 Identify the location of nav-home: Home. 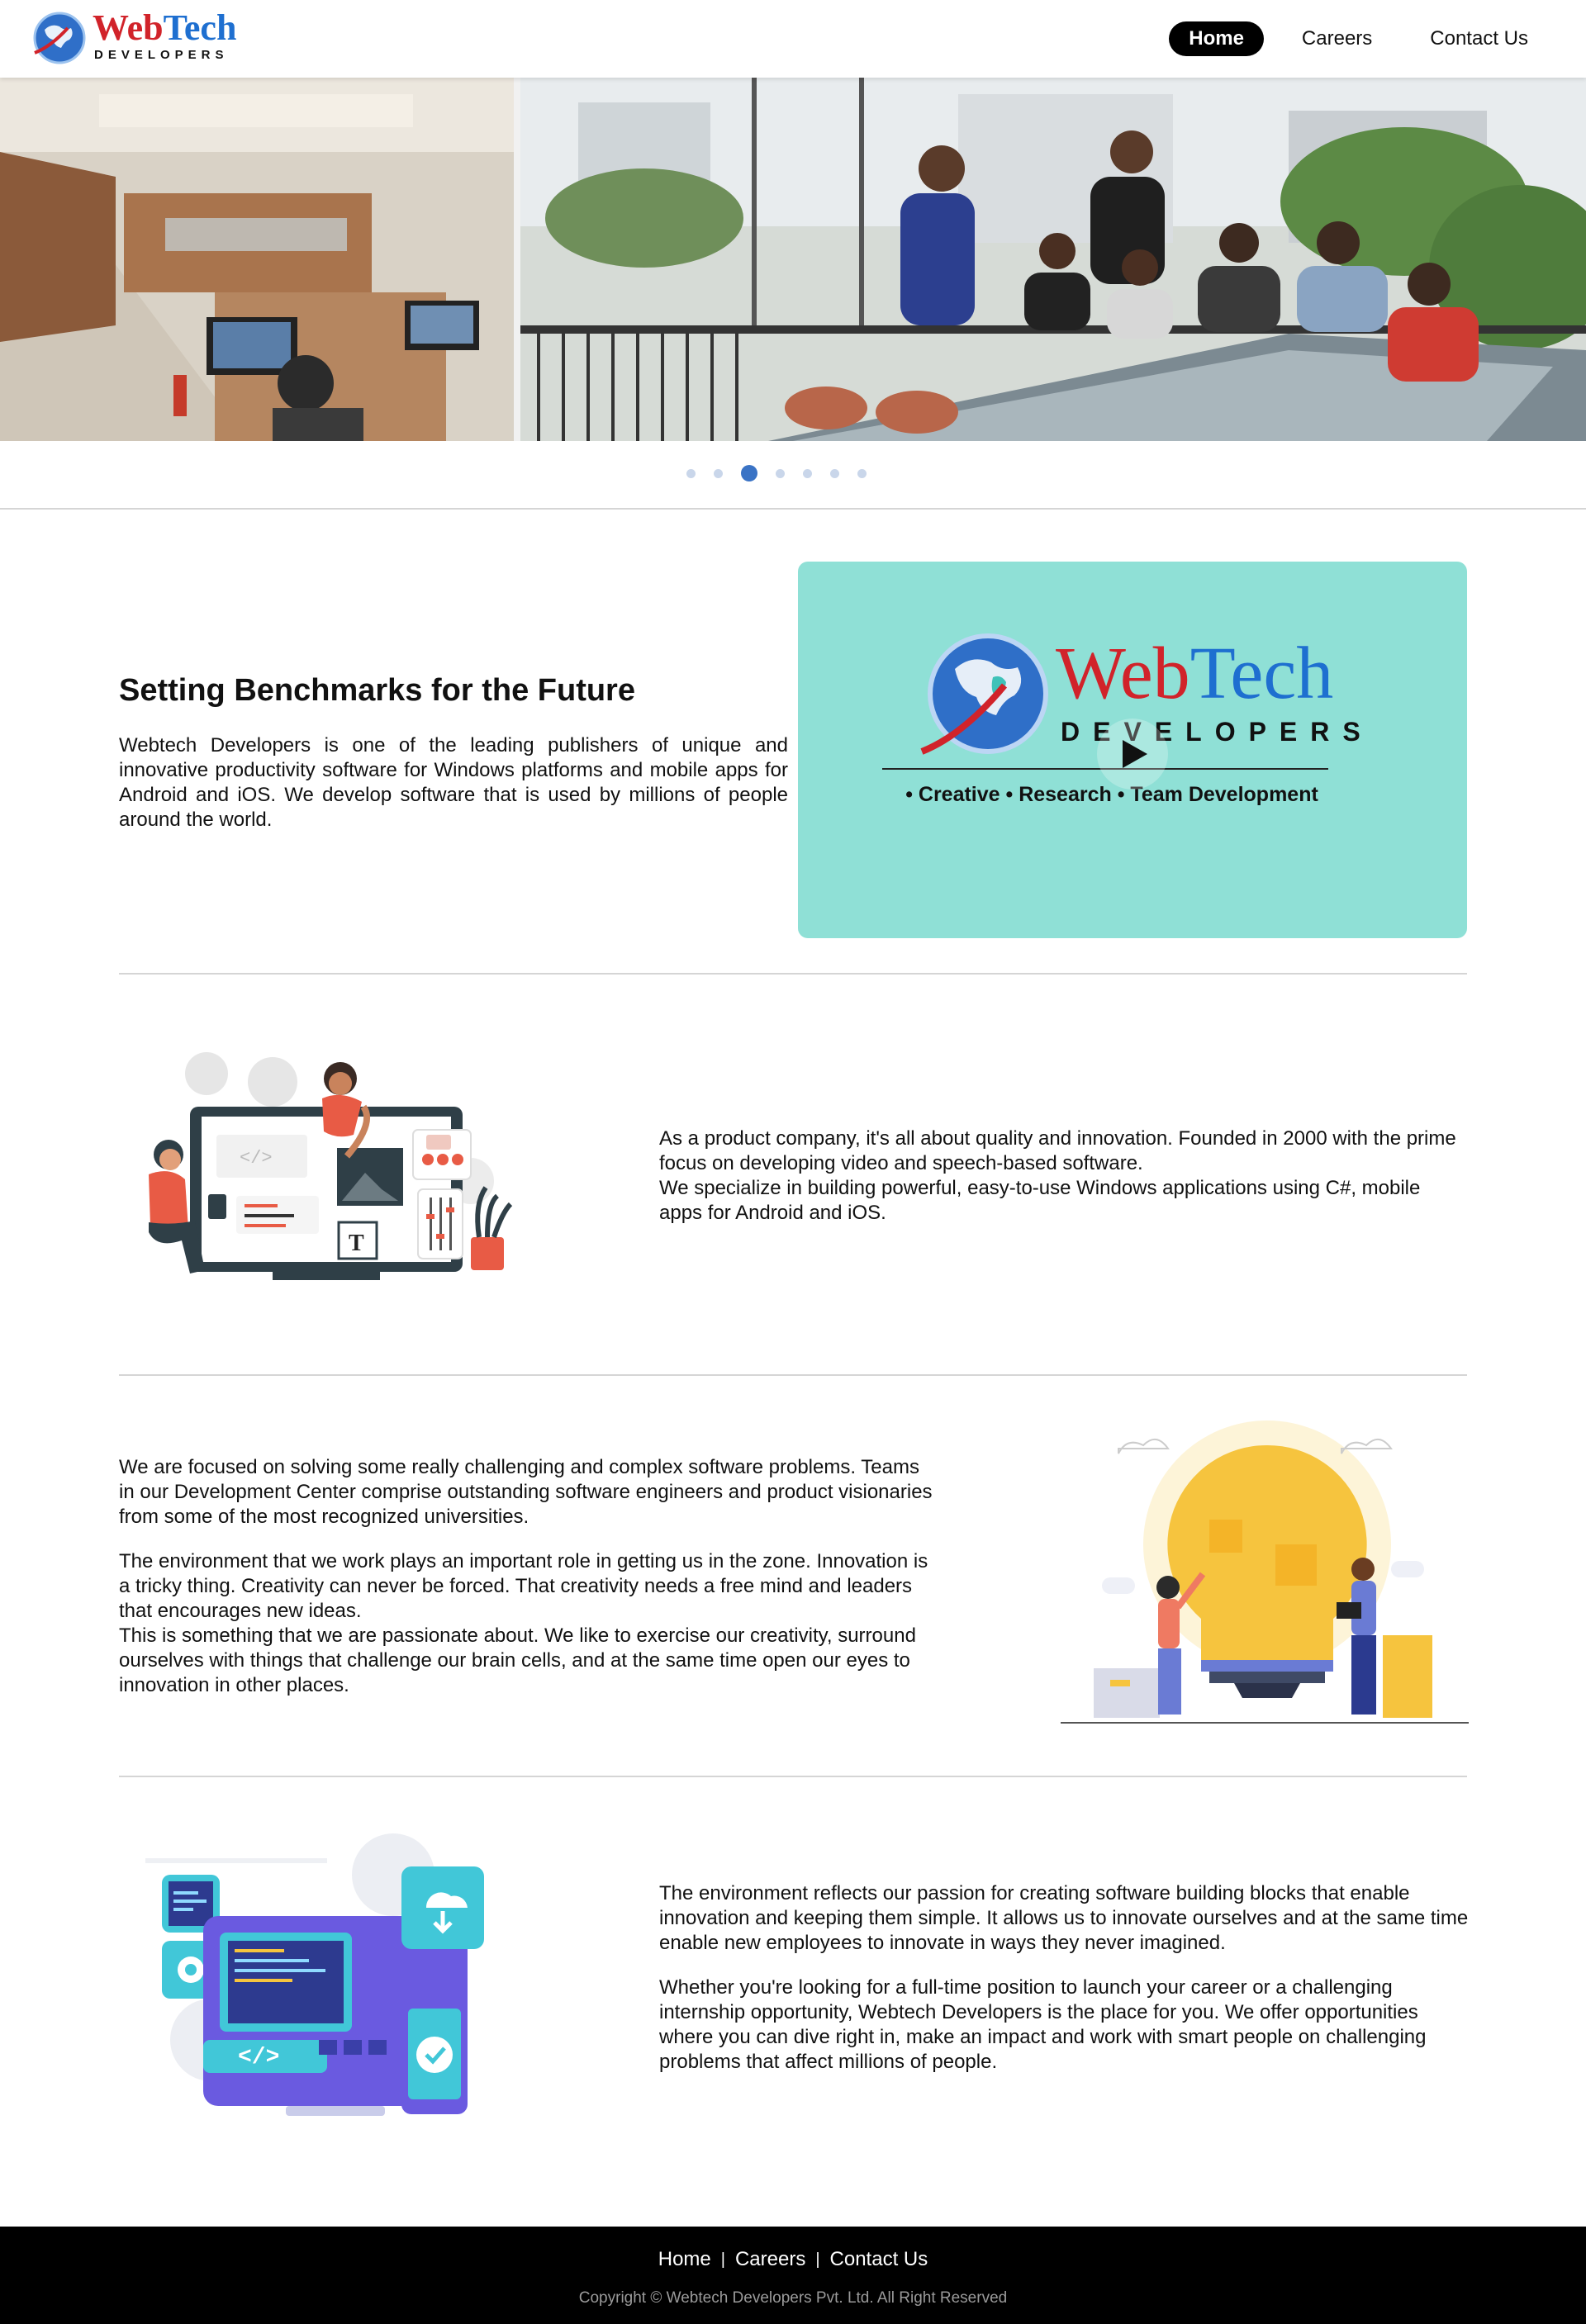
(1216, 38).